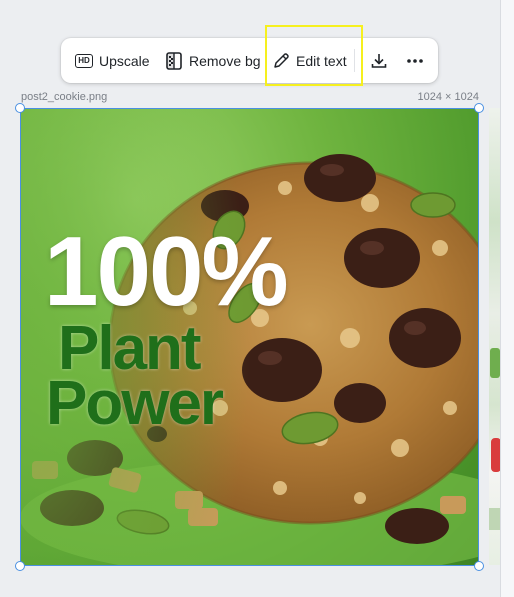  I want to click on pencil-icon, so click(281, 61).